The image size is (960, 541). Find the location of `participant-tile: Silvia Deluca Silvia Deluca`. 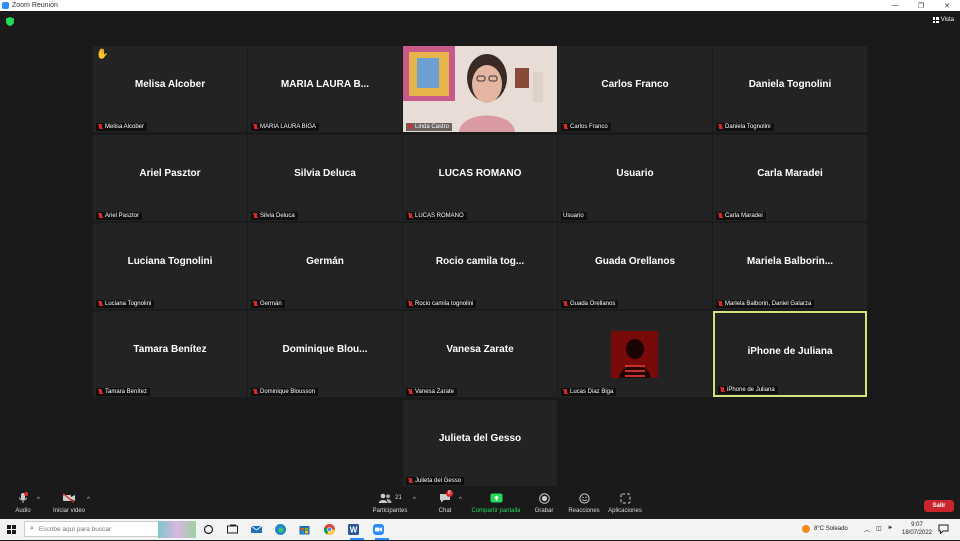

participant-tile: Silvia Deluca Silvia Deluca is located at coordinates (325, 178).